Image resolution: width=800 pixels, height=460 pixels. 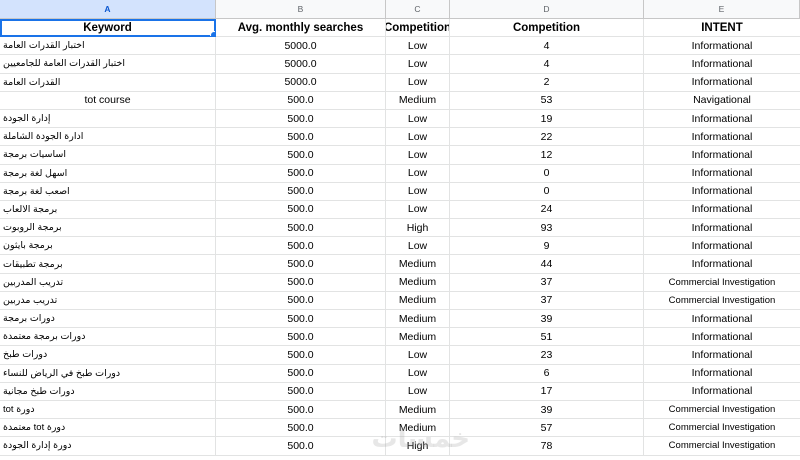 I want to click on keyword-cell: tot course, so click(x=108, y=100).